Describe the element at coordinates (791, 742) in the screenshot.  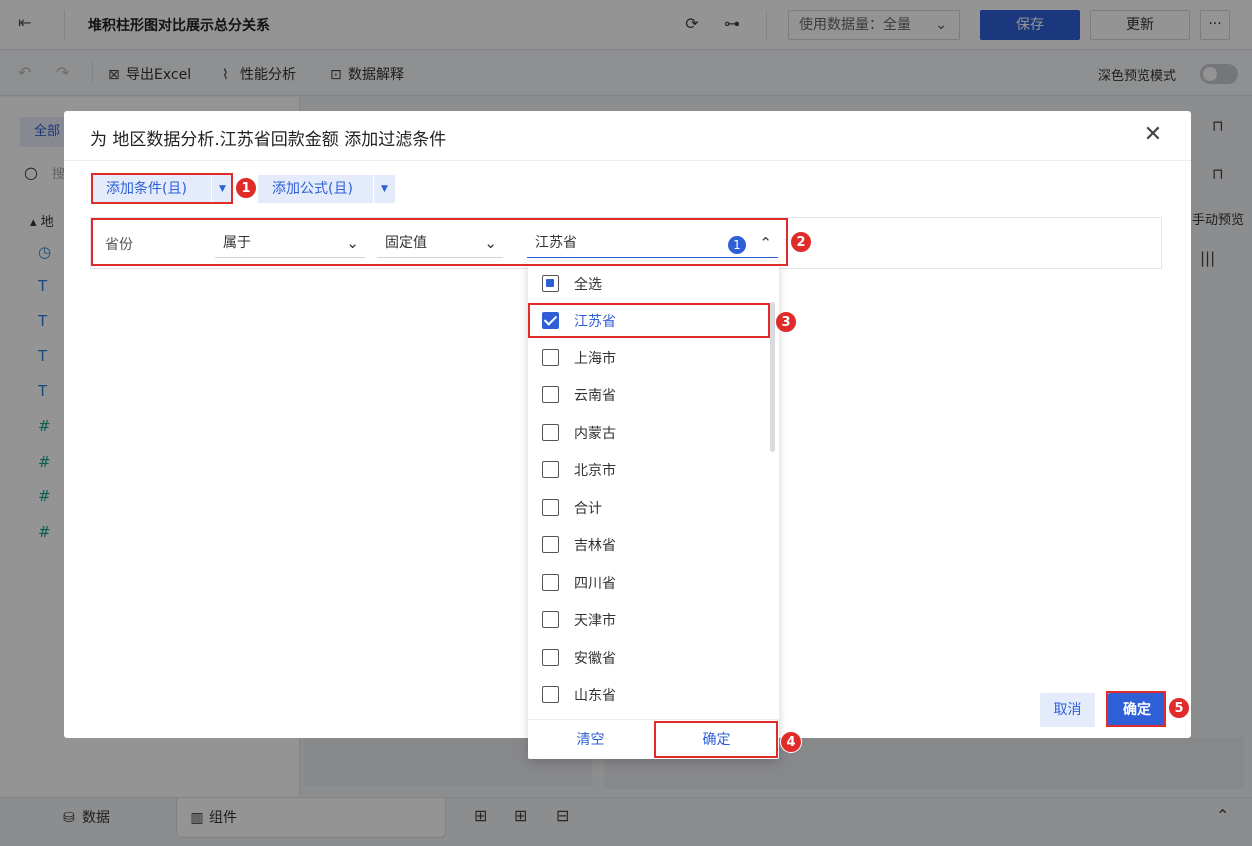
I see `annotation-marker: 4` at that location.